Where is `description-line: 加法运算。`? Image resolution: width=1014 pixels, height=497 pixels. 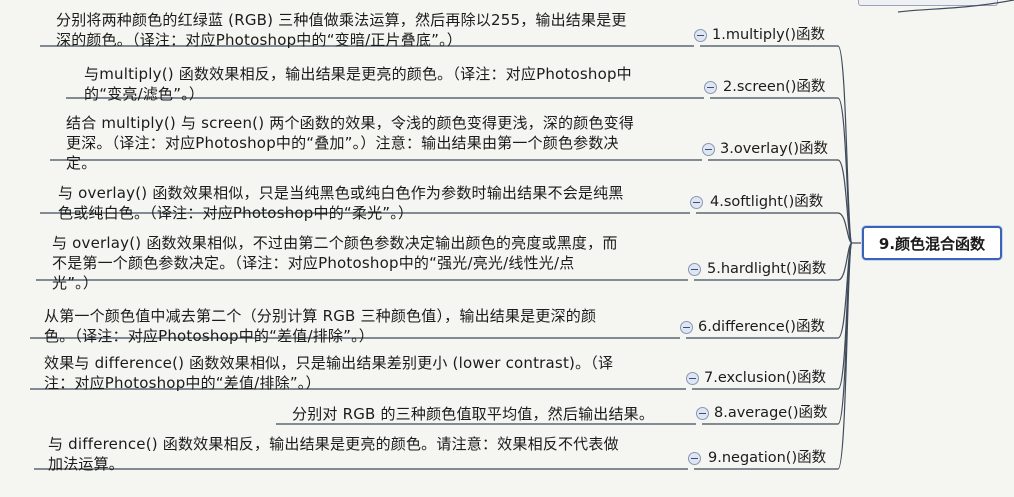 description-line: 加法运算。 is located at coordinates (86, 464).